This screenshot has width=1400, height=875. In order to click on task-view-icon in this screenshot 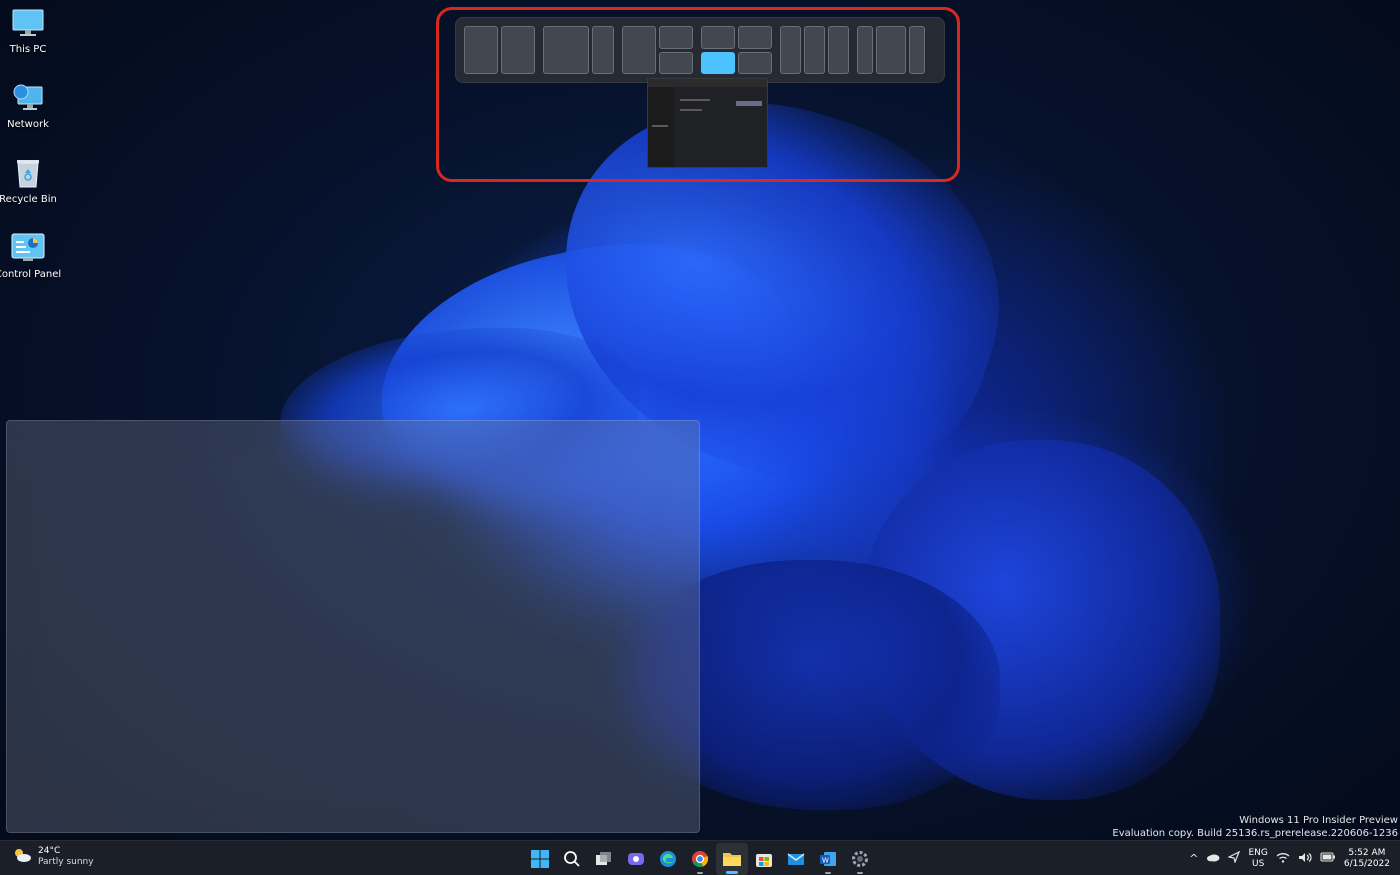, I will do `click(603, 858)`.